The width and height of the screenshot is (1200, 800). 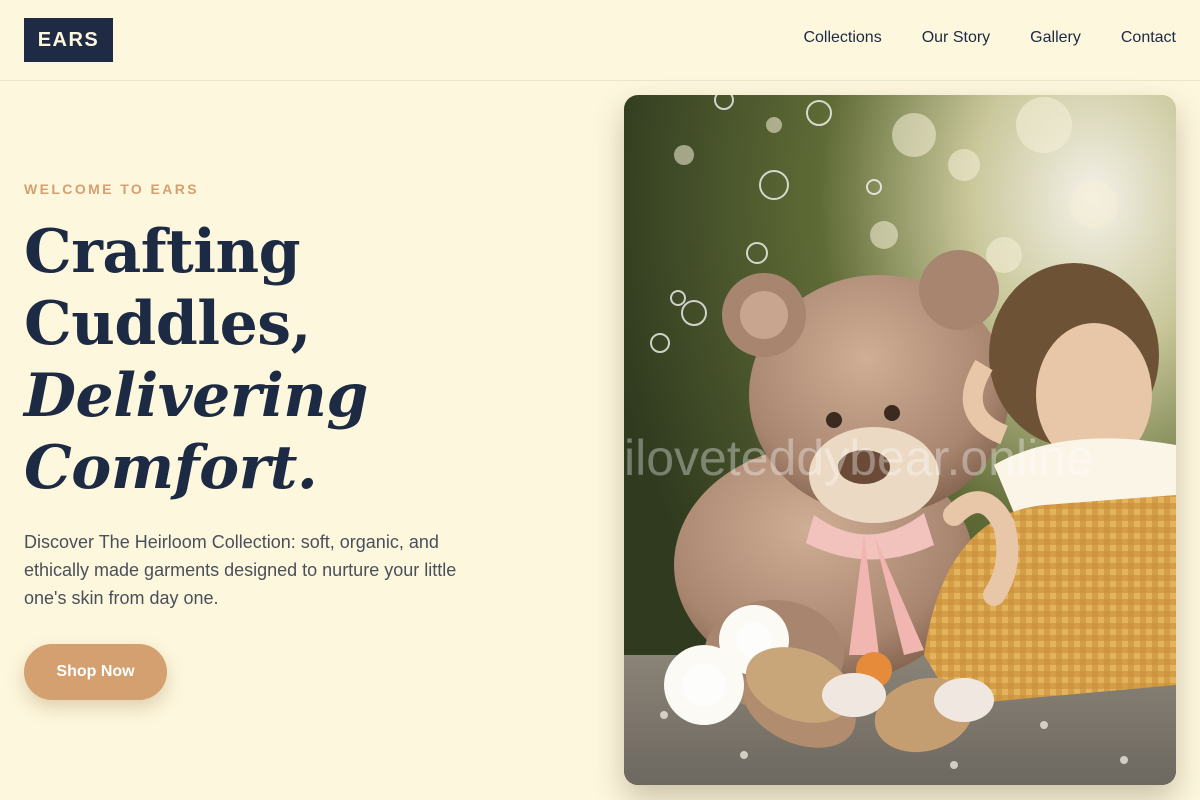 What do you see at coordinates (196, 360) in the screenshot?
I see `hero-headline: Crafting Cuddles, Delivering Comfort.` at bounding box center [196, 360].